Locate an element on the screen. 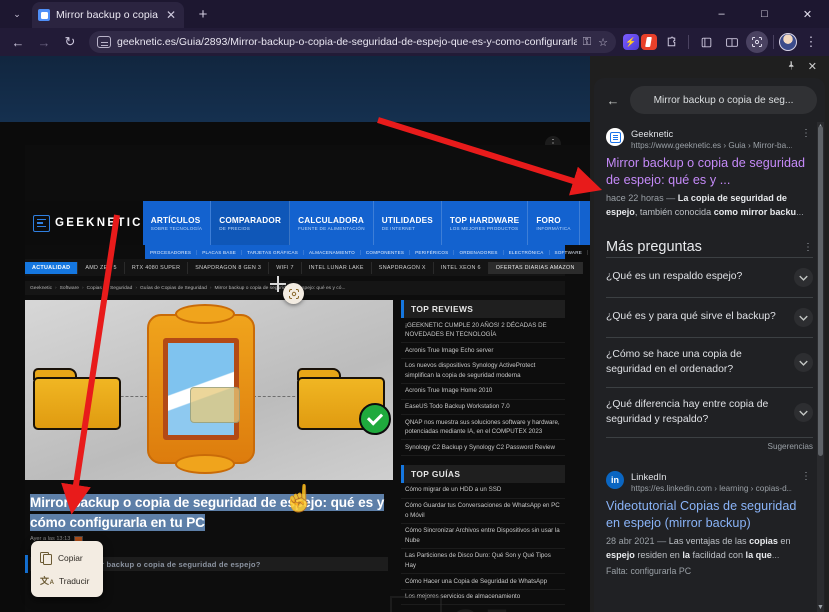  context-menu-item-traducir: 文 Traducir is located at coordinates (67, 580).